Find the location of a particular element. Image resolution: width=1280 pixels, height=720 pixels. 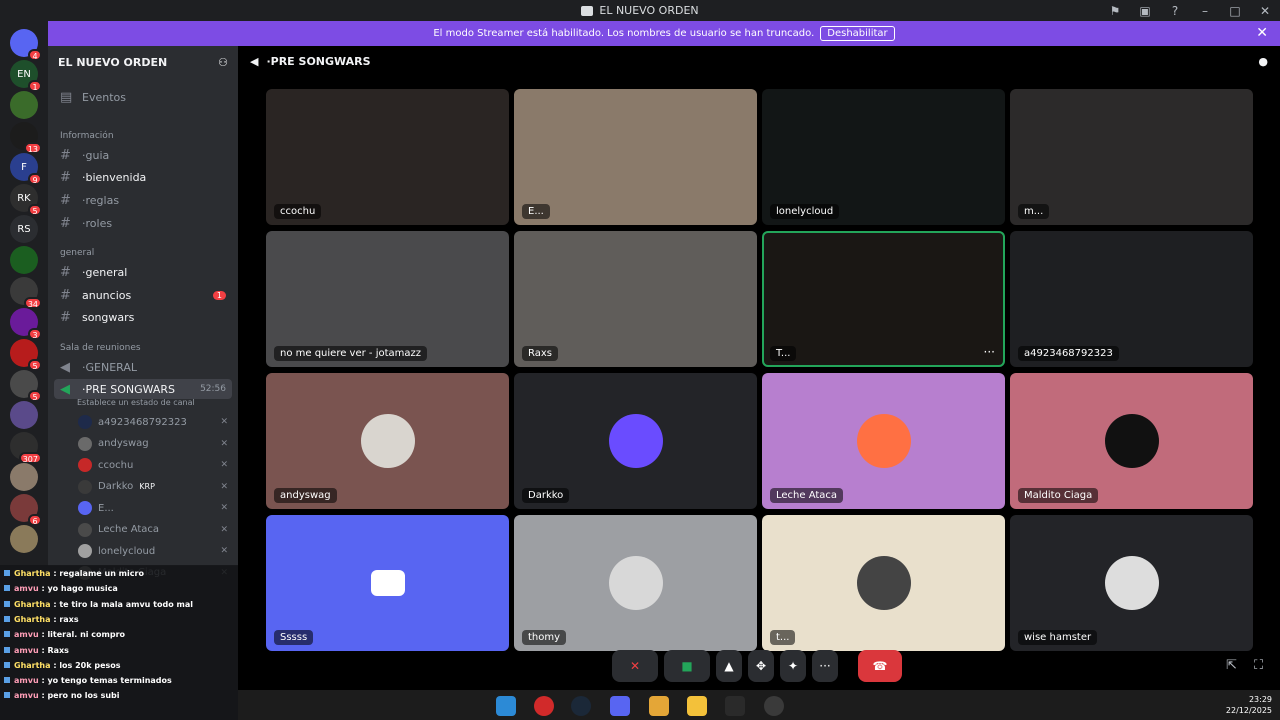

opera-icon is located at coordinates (544, 706).